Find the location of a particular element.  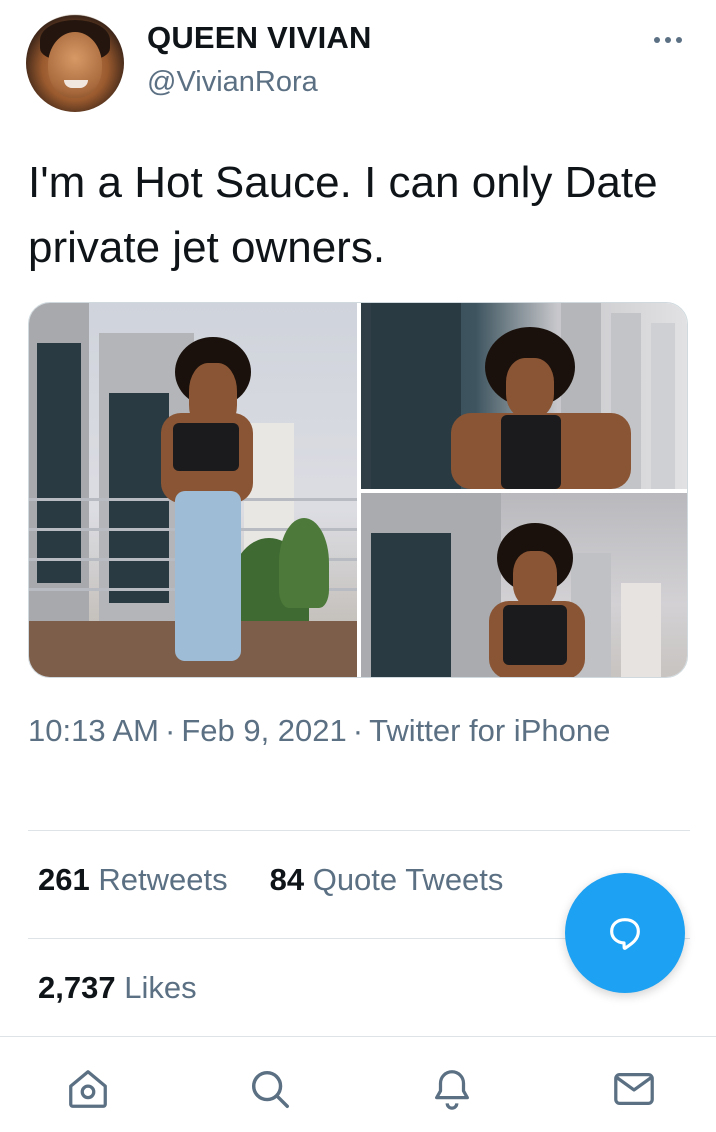

tweet-metadata: 10:13 AM · Feb 9, 2021 · Twitter for iPhone is located at coordinates (328, 730).